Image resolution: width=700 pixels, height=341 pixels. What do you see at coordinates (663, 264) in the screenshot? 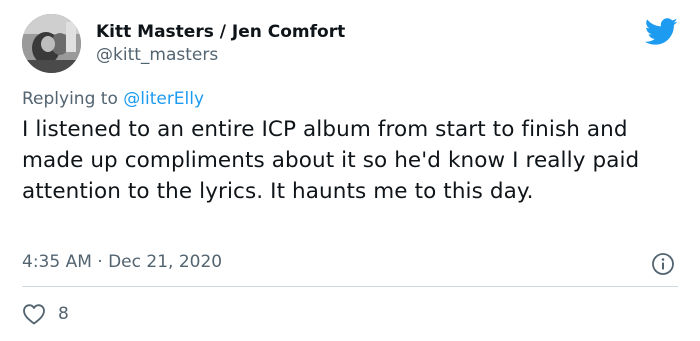
I see `info-icon` at bounding box center [663, 264].